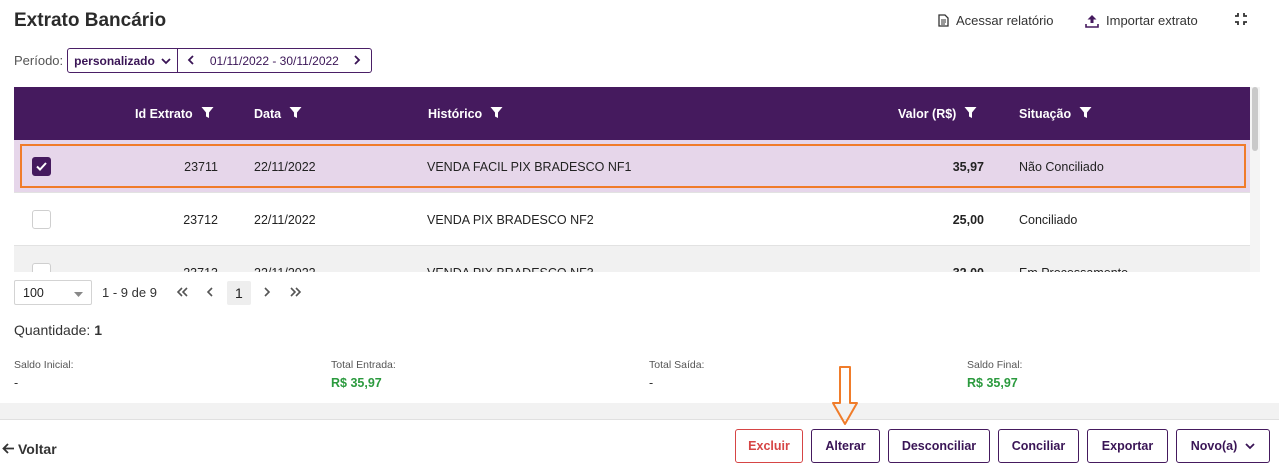  I want to click on collapse-icon, so click(1241, 19).